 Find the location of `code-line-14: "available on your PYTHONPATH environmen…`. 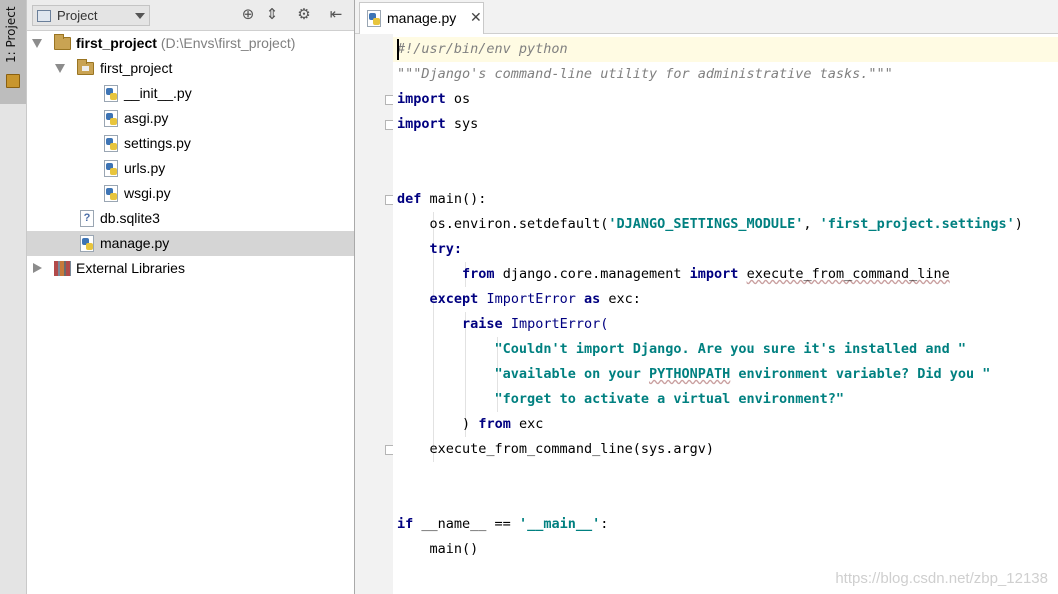

code-line-14: "available on your PYTHONPATH environmen… is located at coordinates (694, 374).